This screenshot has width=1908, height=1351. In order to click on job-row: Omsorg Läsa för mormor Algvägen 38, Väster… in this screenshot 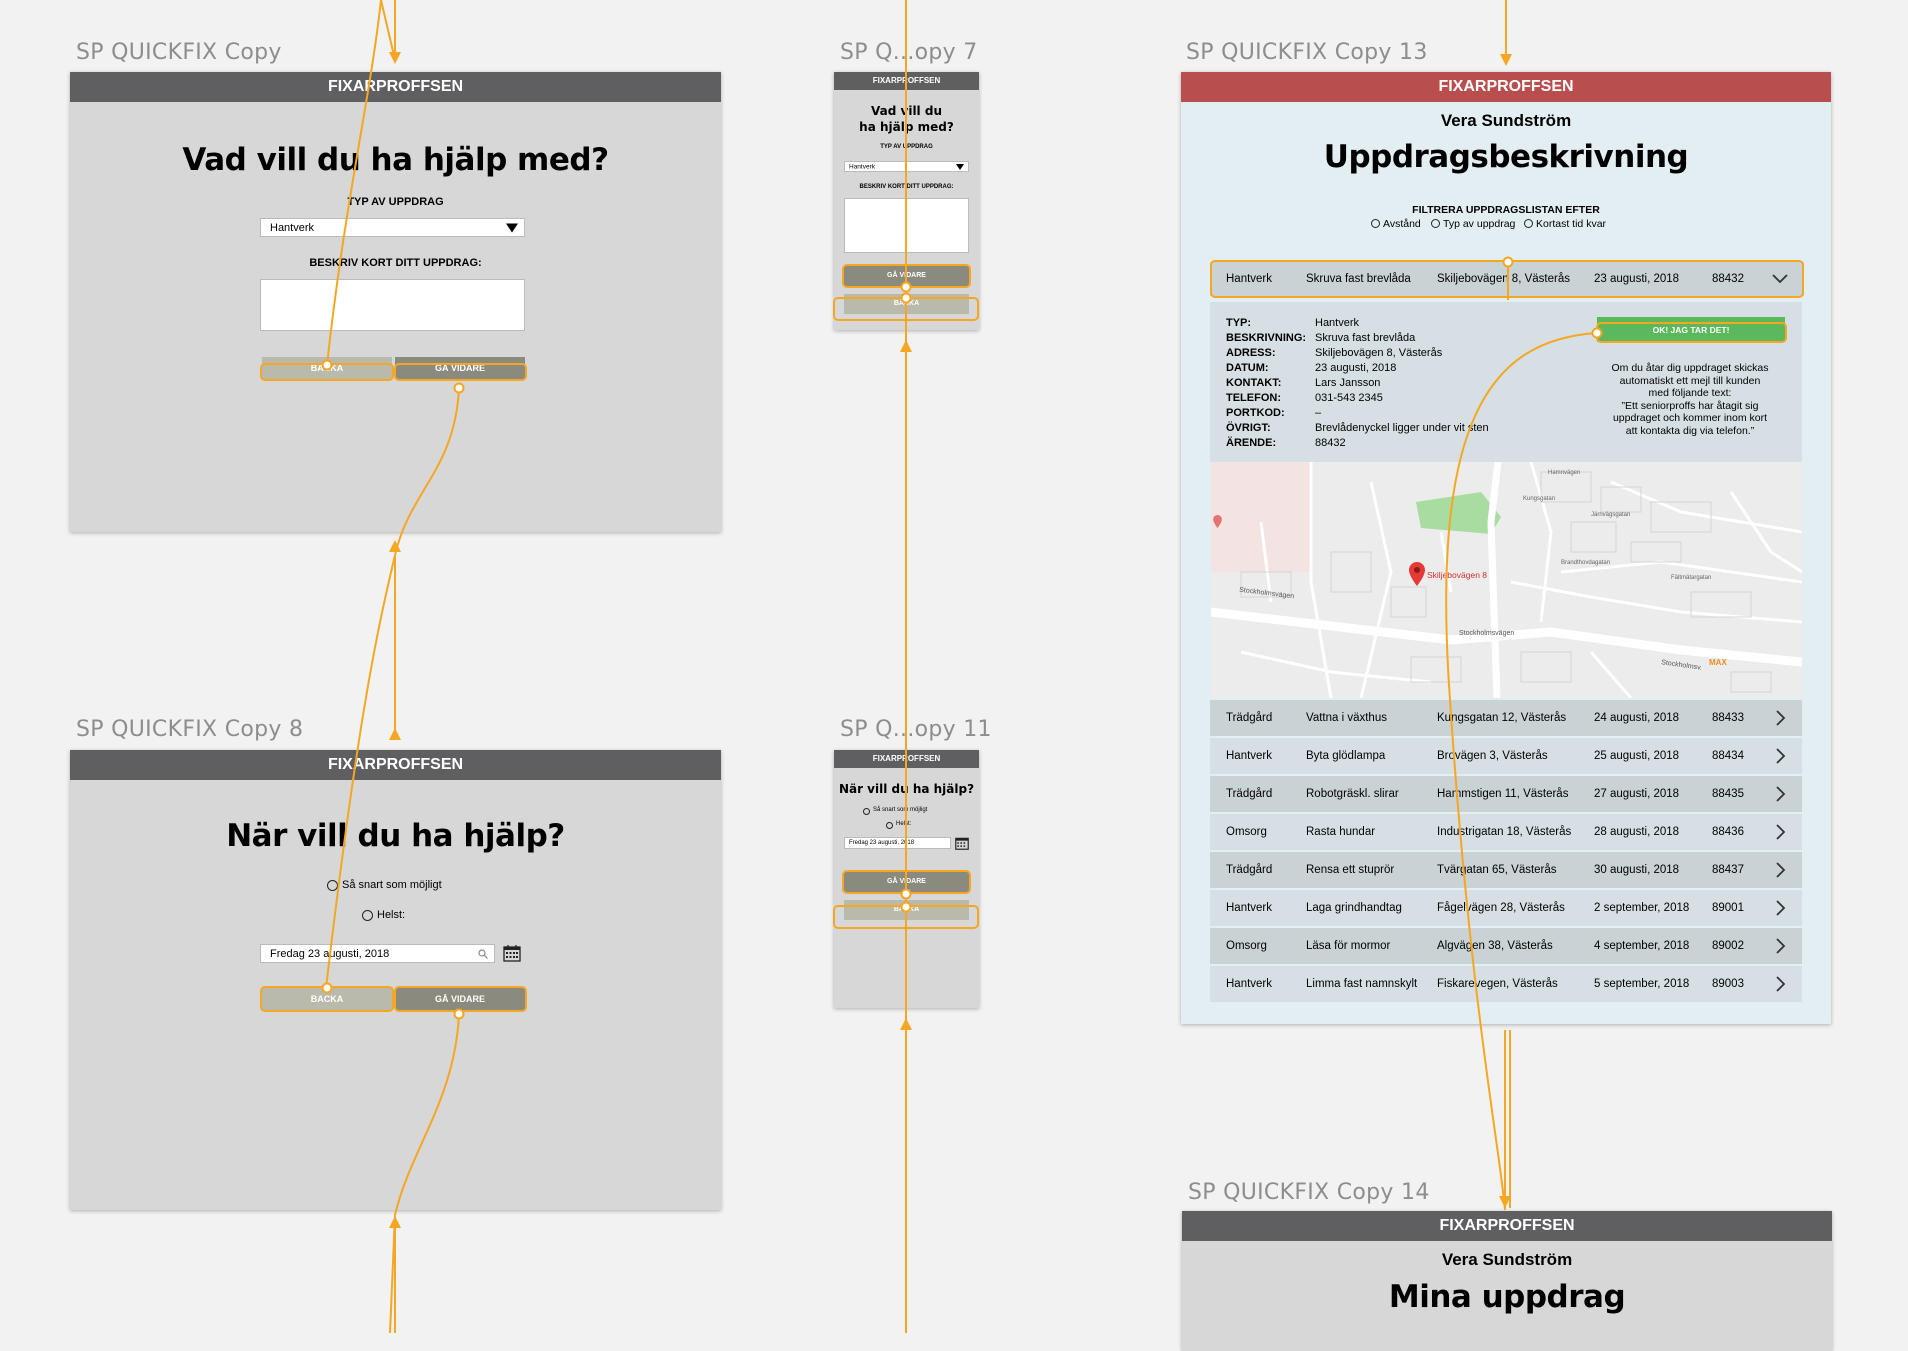, I will do `click(1506, 946)`.